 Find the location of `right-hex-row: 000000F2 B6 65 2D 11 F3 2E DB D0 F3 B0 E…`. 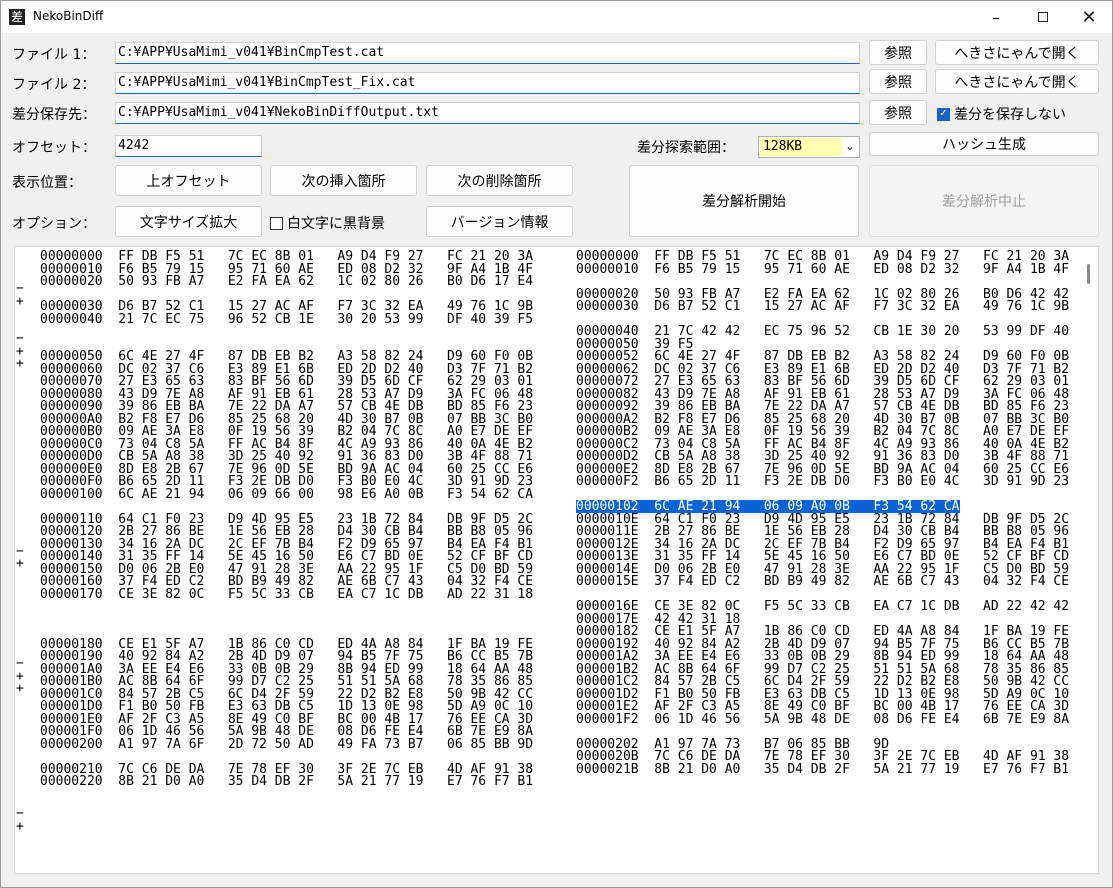

right-hex-row: 000000F2 B6 65 2D 11 F3 2E DB D0 F3 B0 E… is located at coordinates (823, 481).